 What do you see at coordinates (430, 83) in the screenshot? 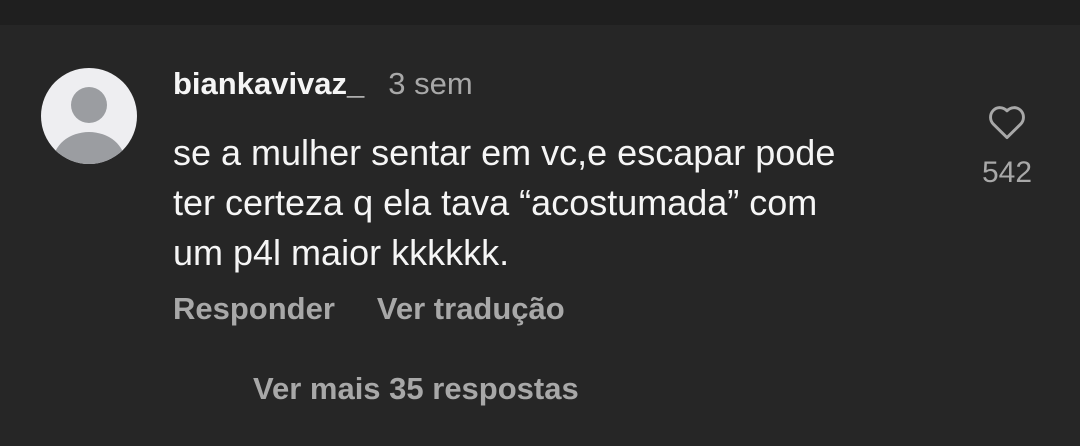
I see `comment-timestamp: 3 sem` at bounding box center [430, 83].